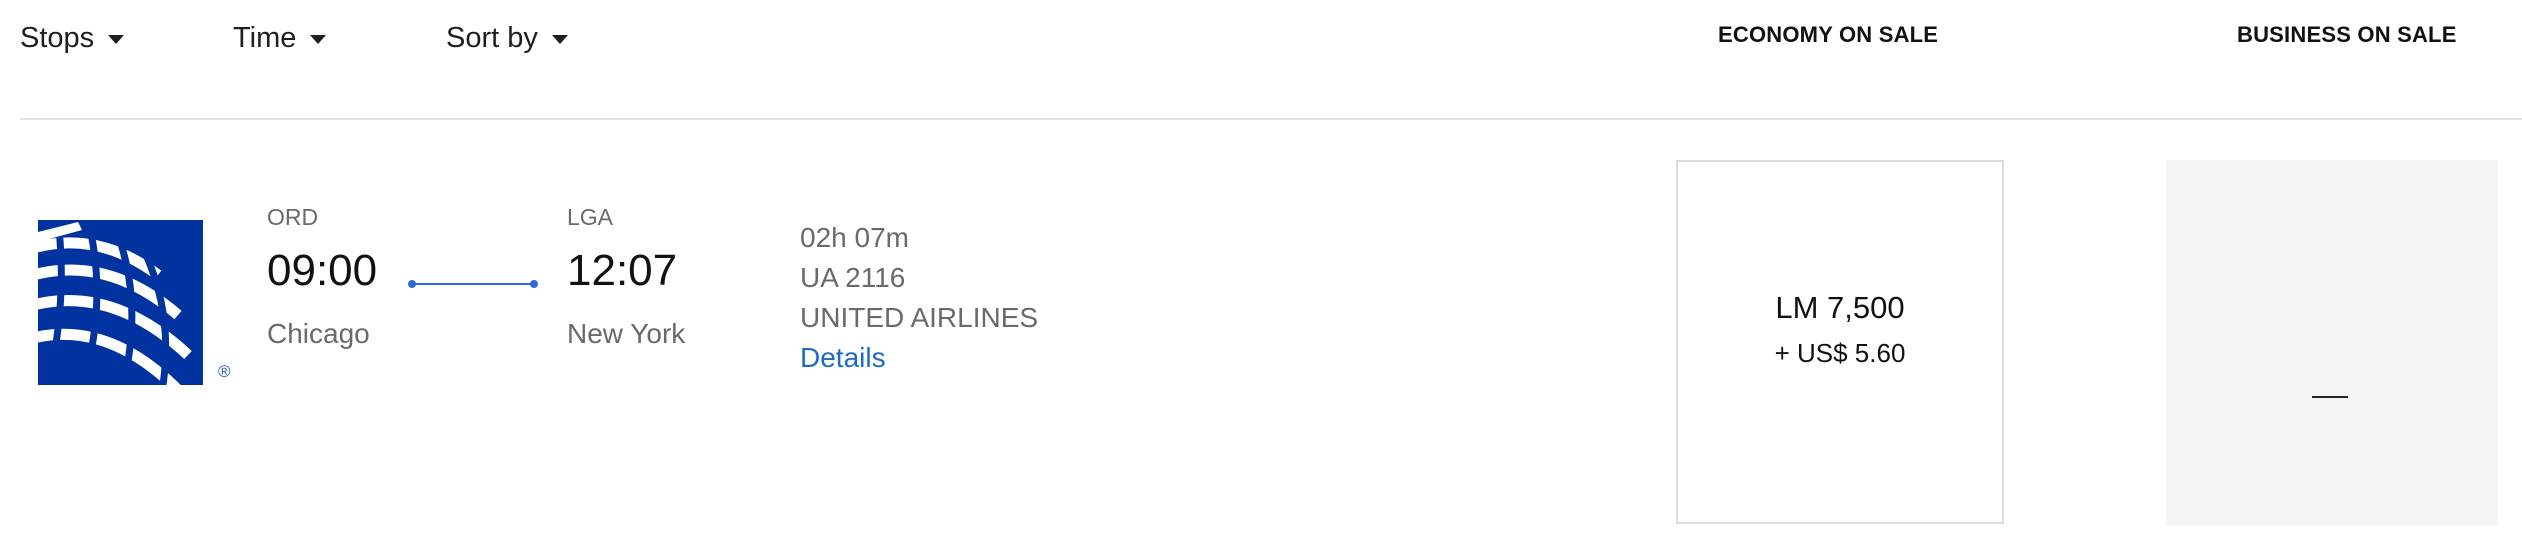 The image size is (2522, 542). Describe the element at coordinates (1271, 119) in the screenshot. I see `header-divider` at that location.